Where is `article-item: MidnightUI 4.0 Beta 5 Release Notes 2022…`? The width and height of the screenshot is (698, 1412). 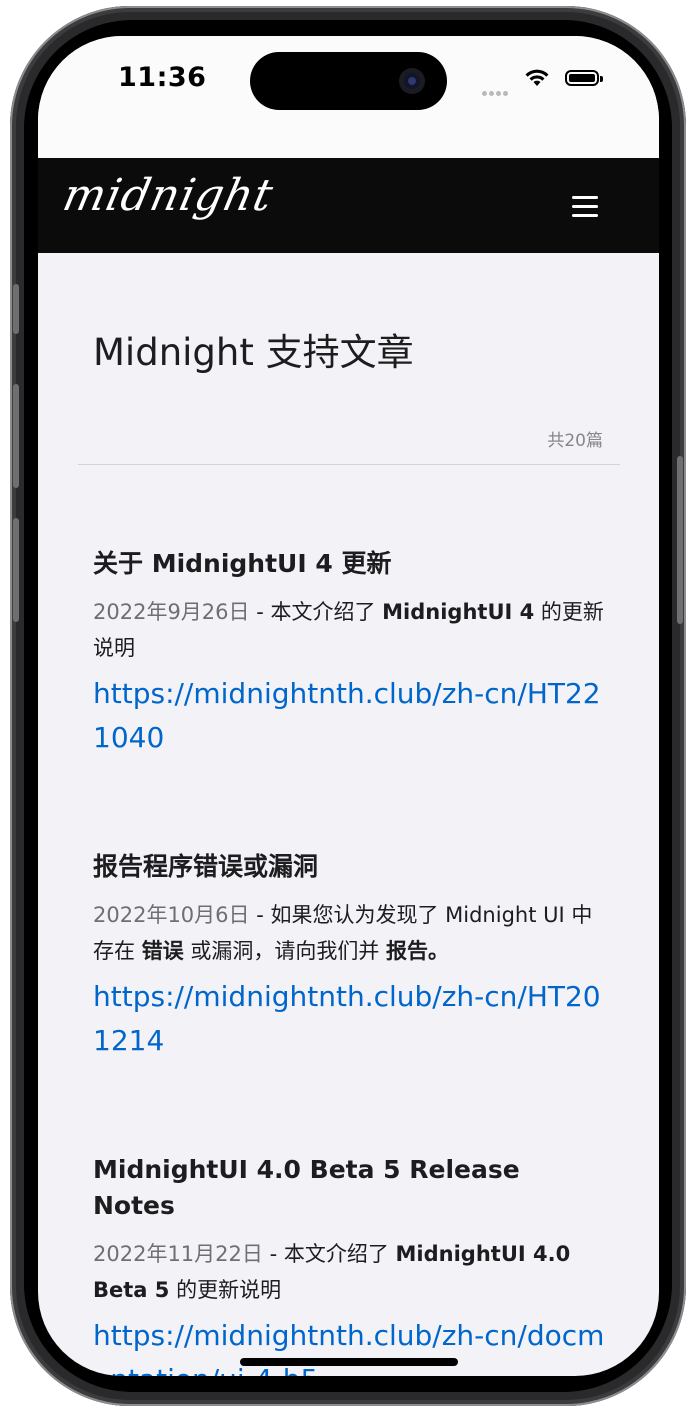 article-item: MidnightUI 4.0 Beta 5 Release Notes 2022… is located at coordinates (350, 1264).